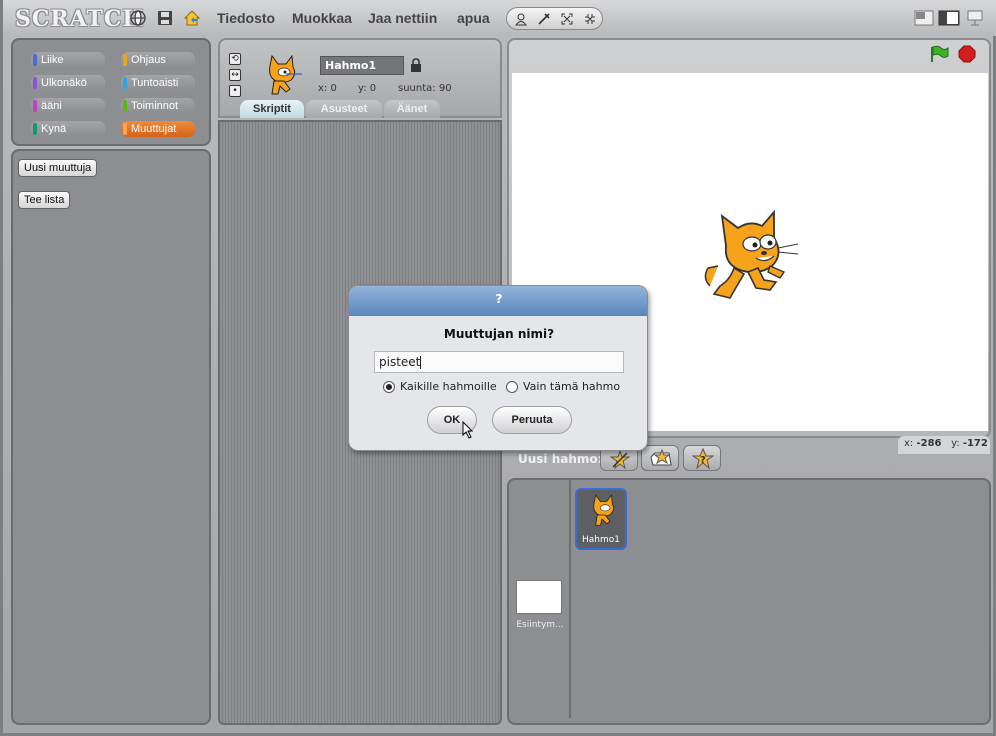 This screenshot has width=996, height=736. What do you see at coordinates (448, 386) in the screenshot?
I see `radio-all-sprites-label: Kaikille hahmoille` at bounding box center [448, 386].